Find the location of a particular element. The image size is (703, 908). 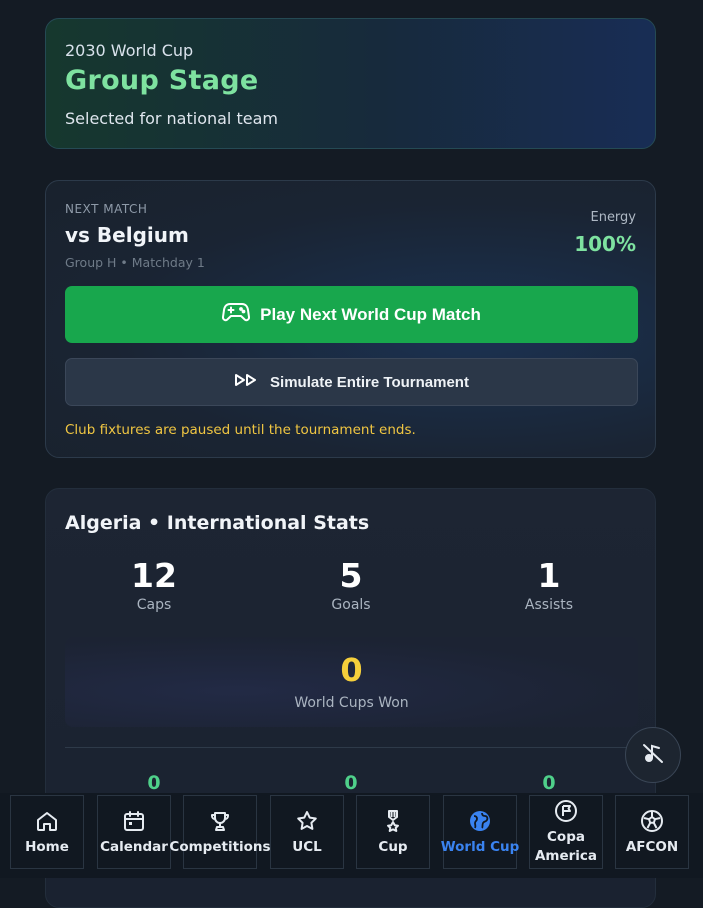

assists-stat: 1 Assists is located at coordinates (549, 585).